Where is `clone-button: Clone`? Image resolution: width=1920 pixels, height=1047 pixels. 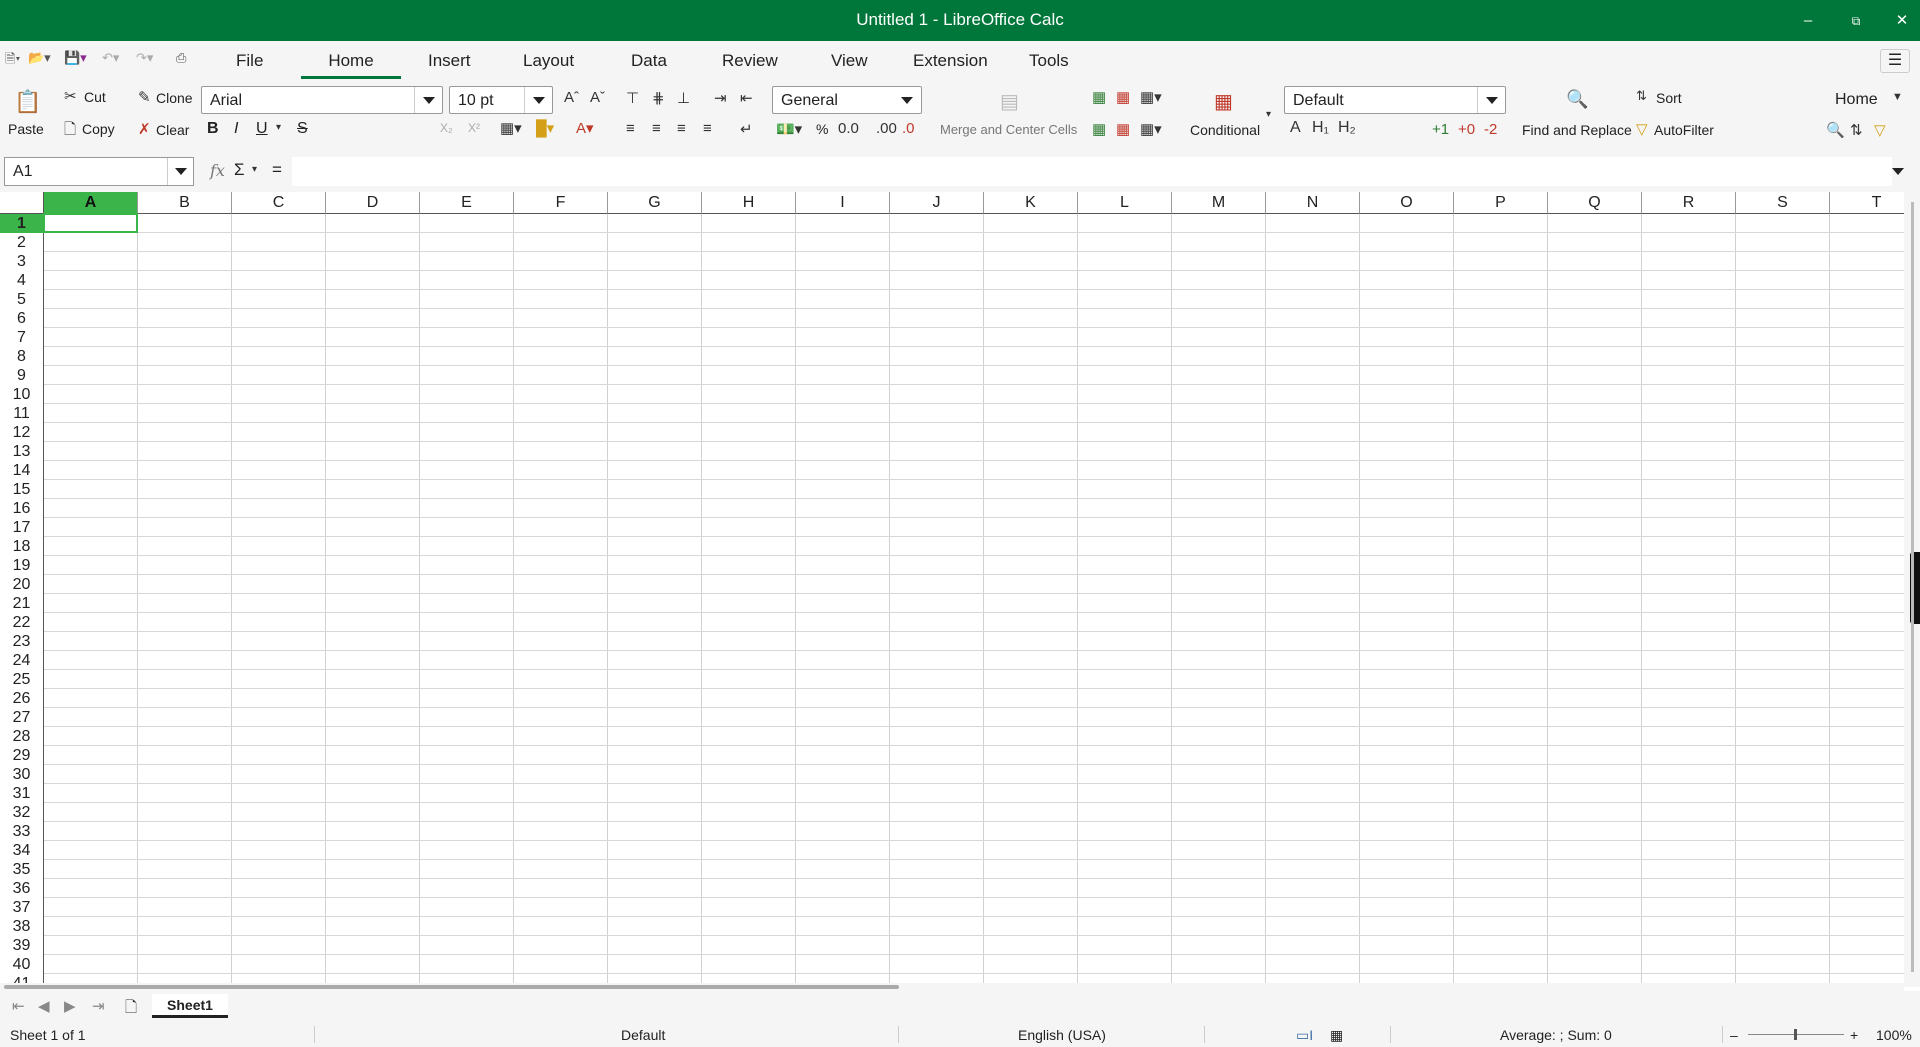 clone-button: Clone is located at coordinates (174, 98).